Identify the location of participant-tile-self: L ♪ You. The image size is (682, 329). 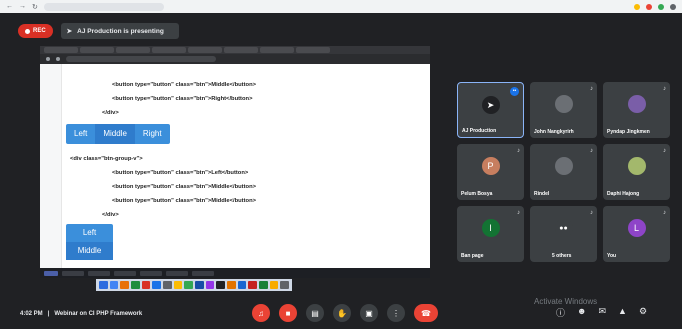
(636, 234).